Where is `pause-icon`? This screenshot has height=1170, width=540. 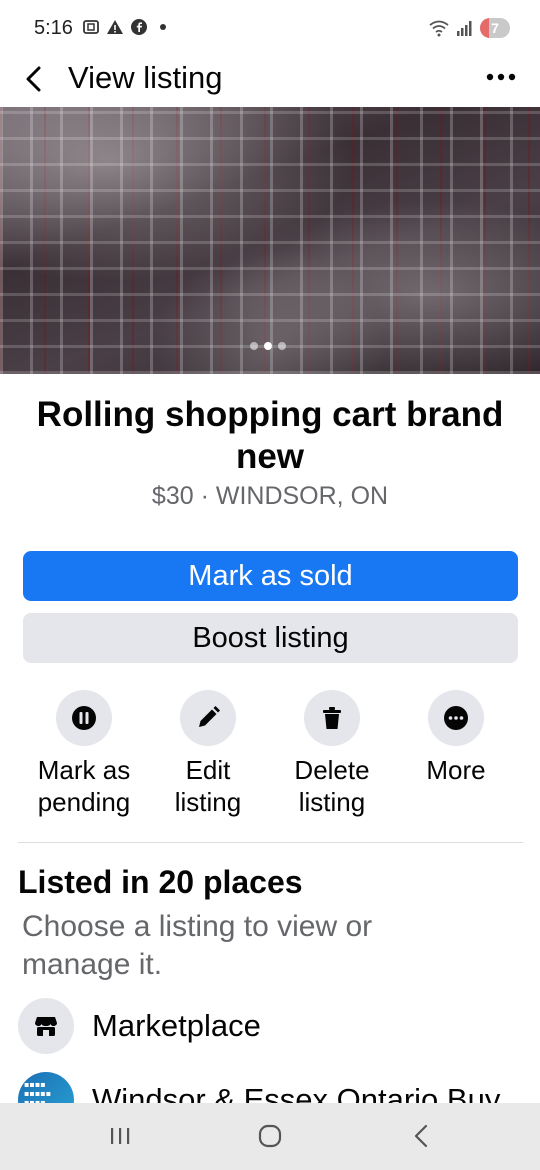 pause-icon is located at coordinates (84, 718).